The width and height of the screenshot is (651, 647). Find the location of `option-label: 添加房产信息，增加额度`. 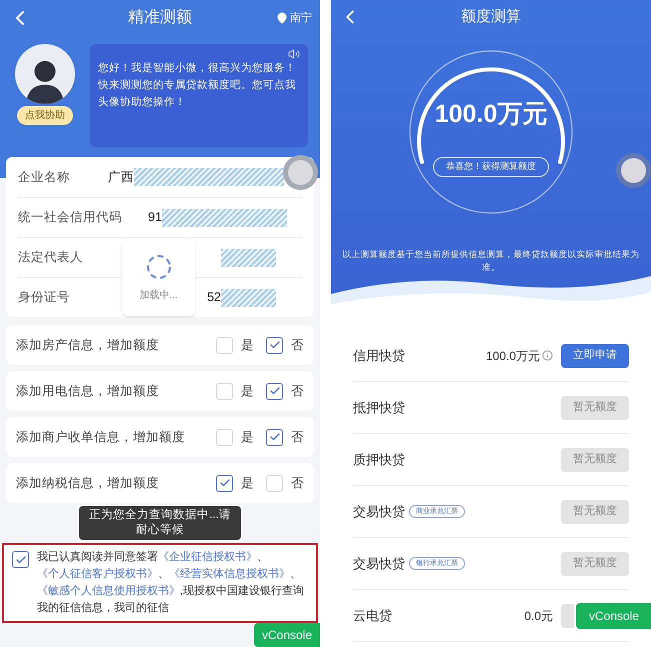

option-label: 添加房产信息，增加额度 is located at coordinates (87, 345).